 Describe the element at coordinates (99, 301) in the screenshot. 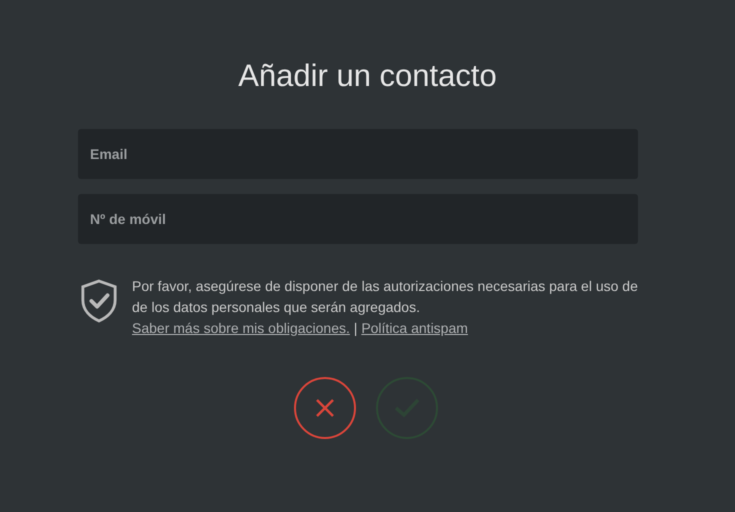

I see `shield-check-icon` at that location.